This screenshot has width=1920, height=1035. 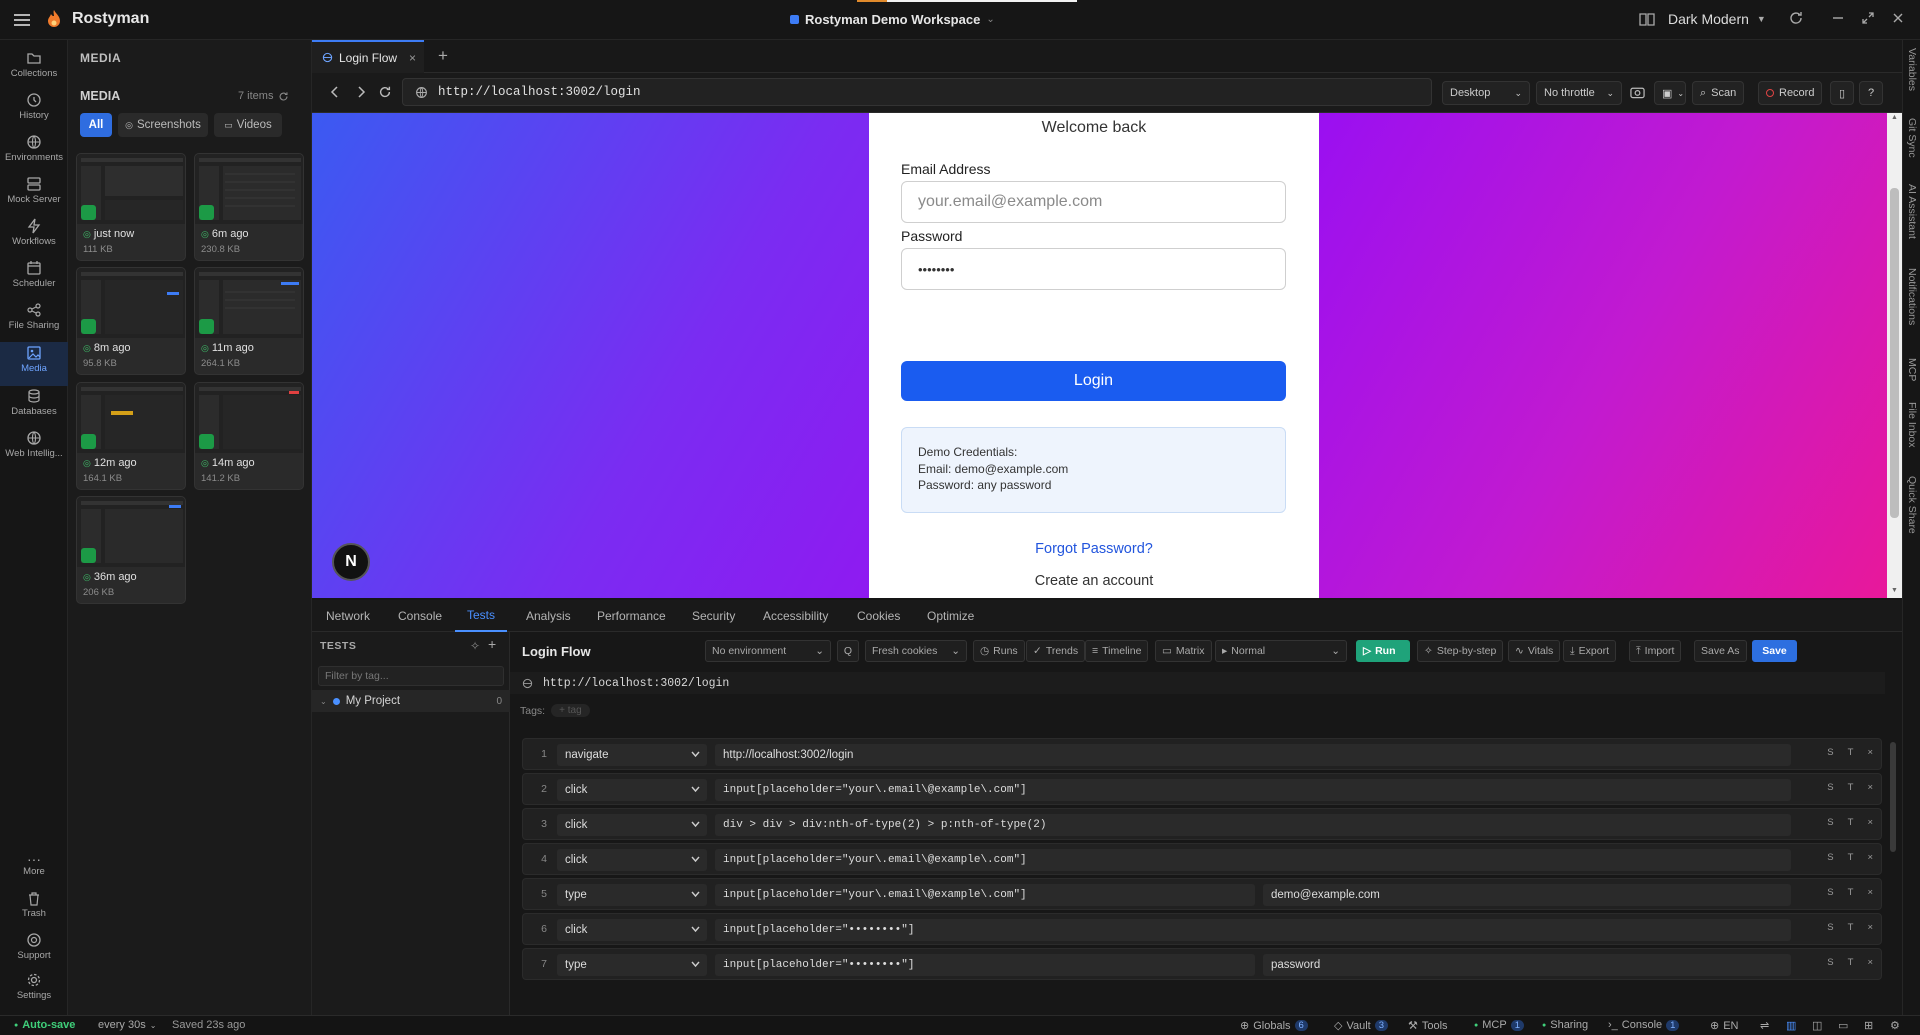 What do you see at coordinates (1774, 651) in the screenshot?
I see `save-button: Save` at bounding box center [1774, 651].